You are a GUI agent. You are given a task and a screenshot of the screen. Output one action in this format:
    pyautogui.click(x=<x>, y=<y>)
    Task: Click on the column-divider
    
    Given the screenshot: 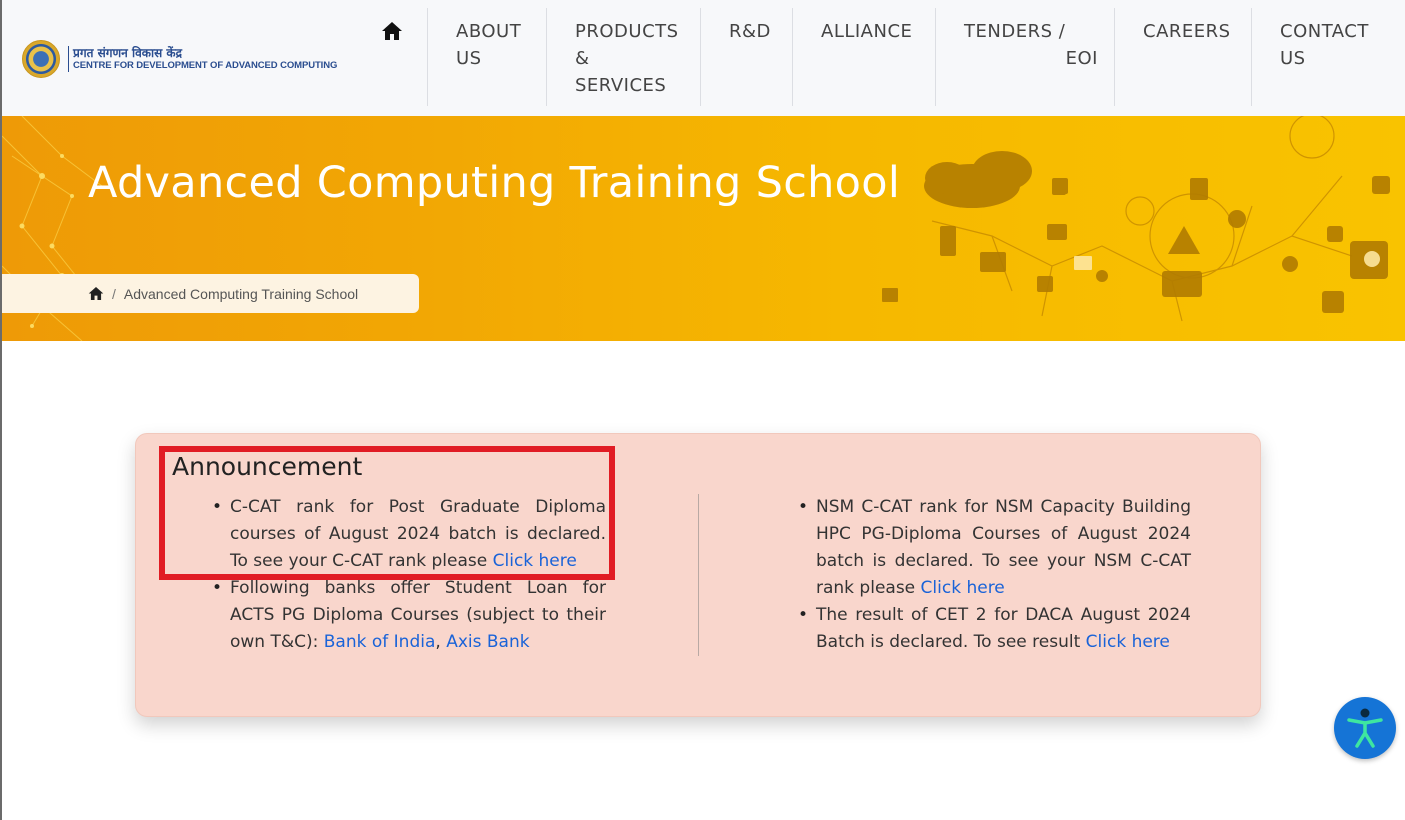 What is the action you would take?
    pyautogui.click(x=698, y=575)
    